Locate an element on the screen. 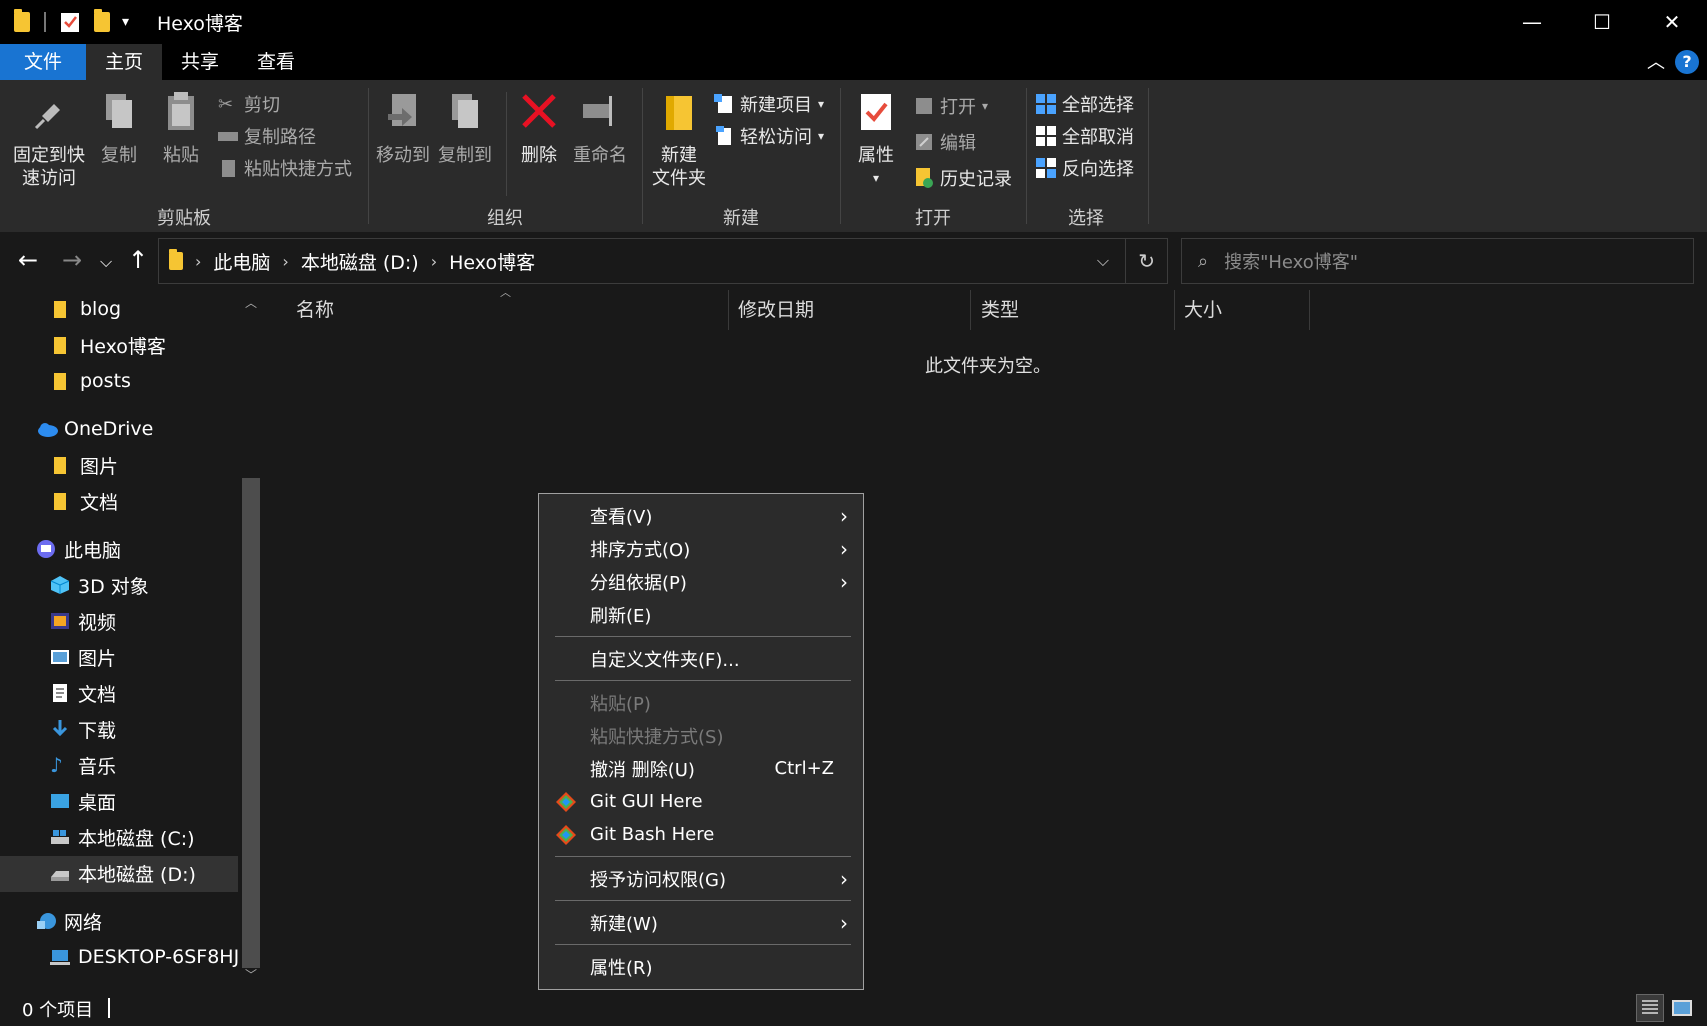  search-input: ⌕ 搜索"Hexo博客" is located at coordinates (1437, 261).